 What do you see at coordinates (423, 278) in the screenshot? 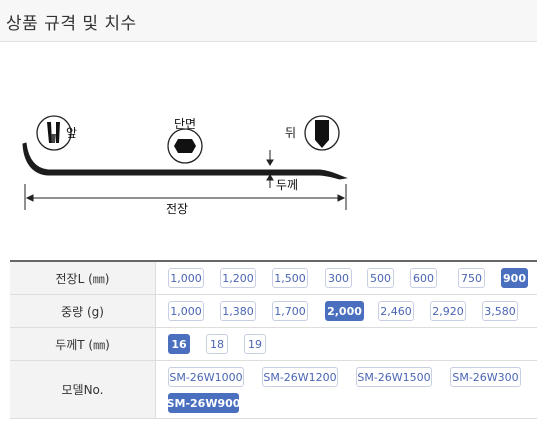
I see `option-length-600: 600` at bounding box center [423, 278].